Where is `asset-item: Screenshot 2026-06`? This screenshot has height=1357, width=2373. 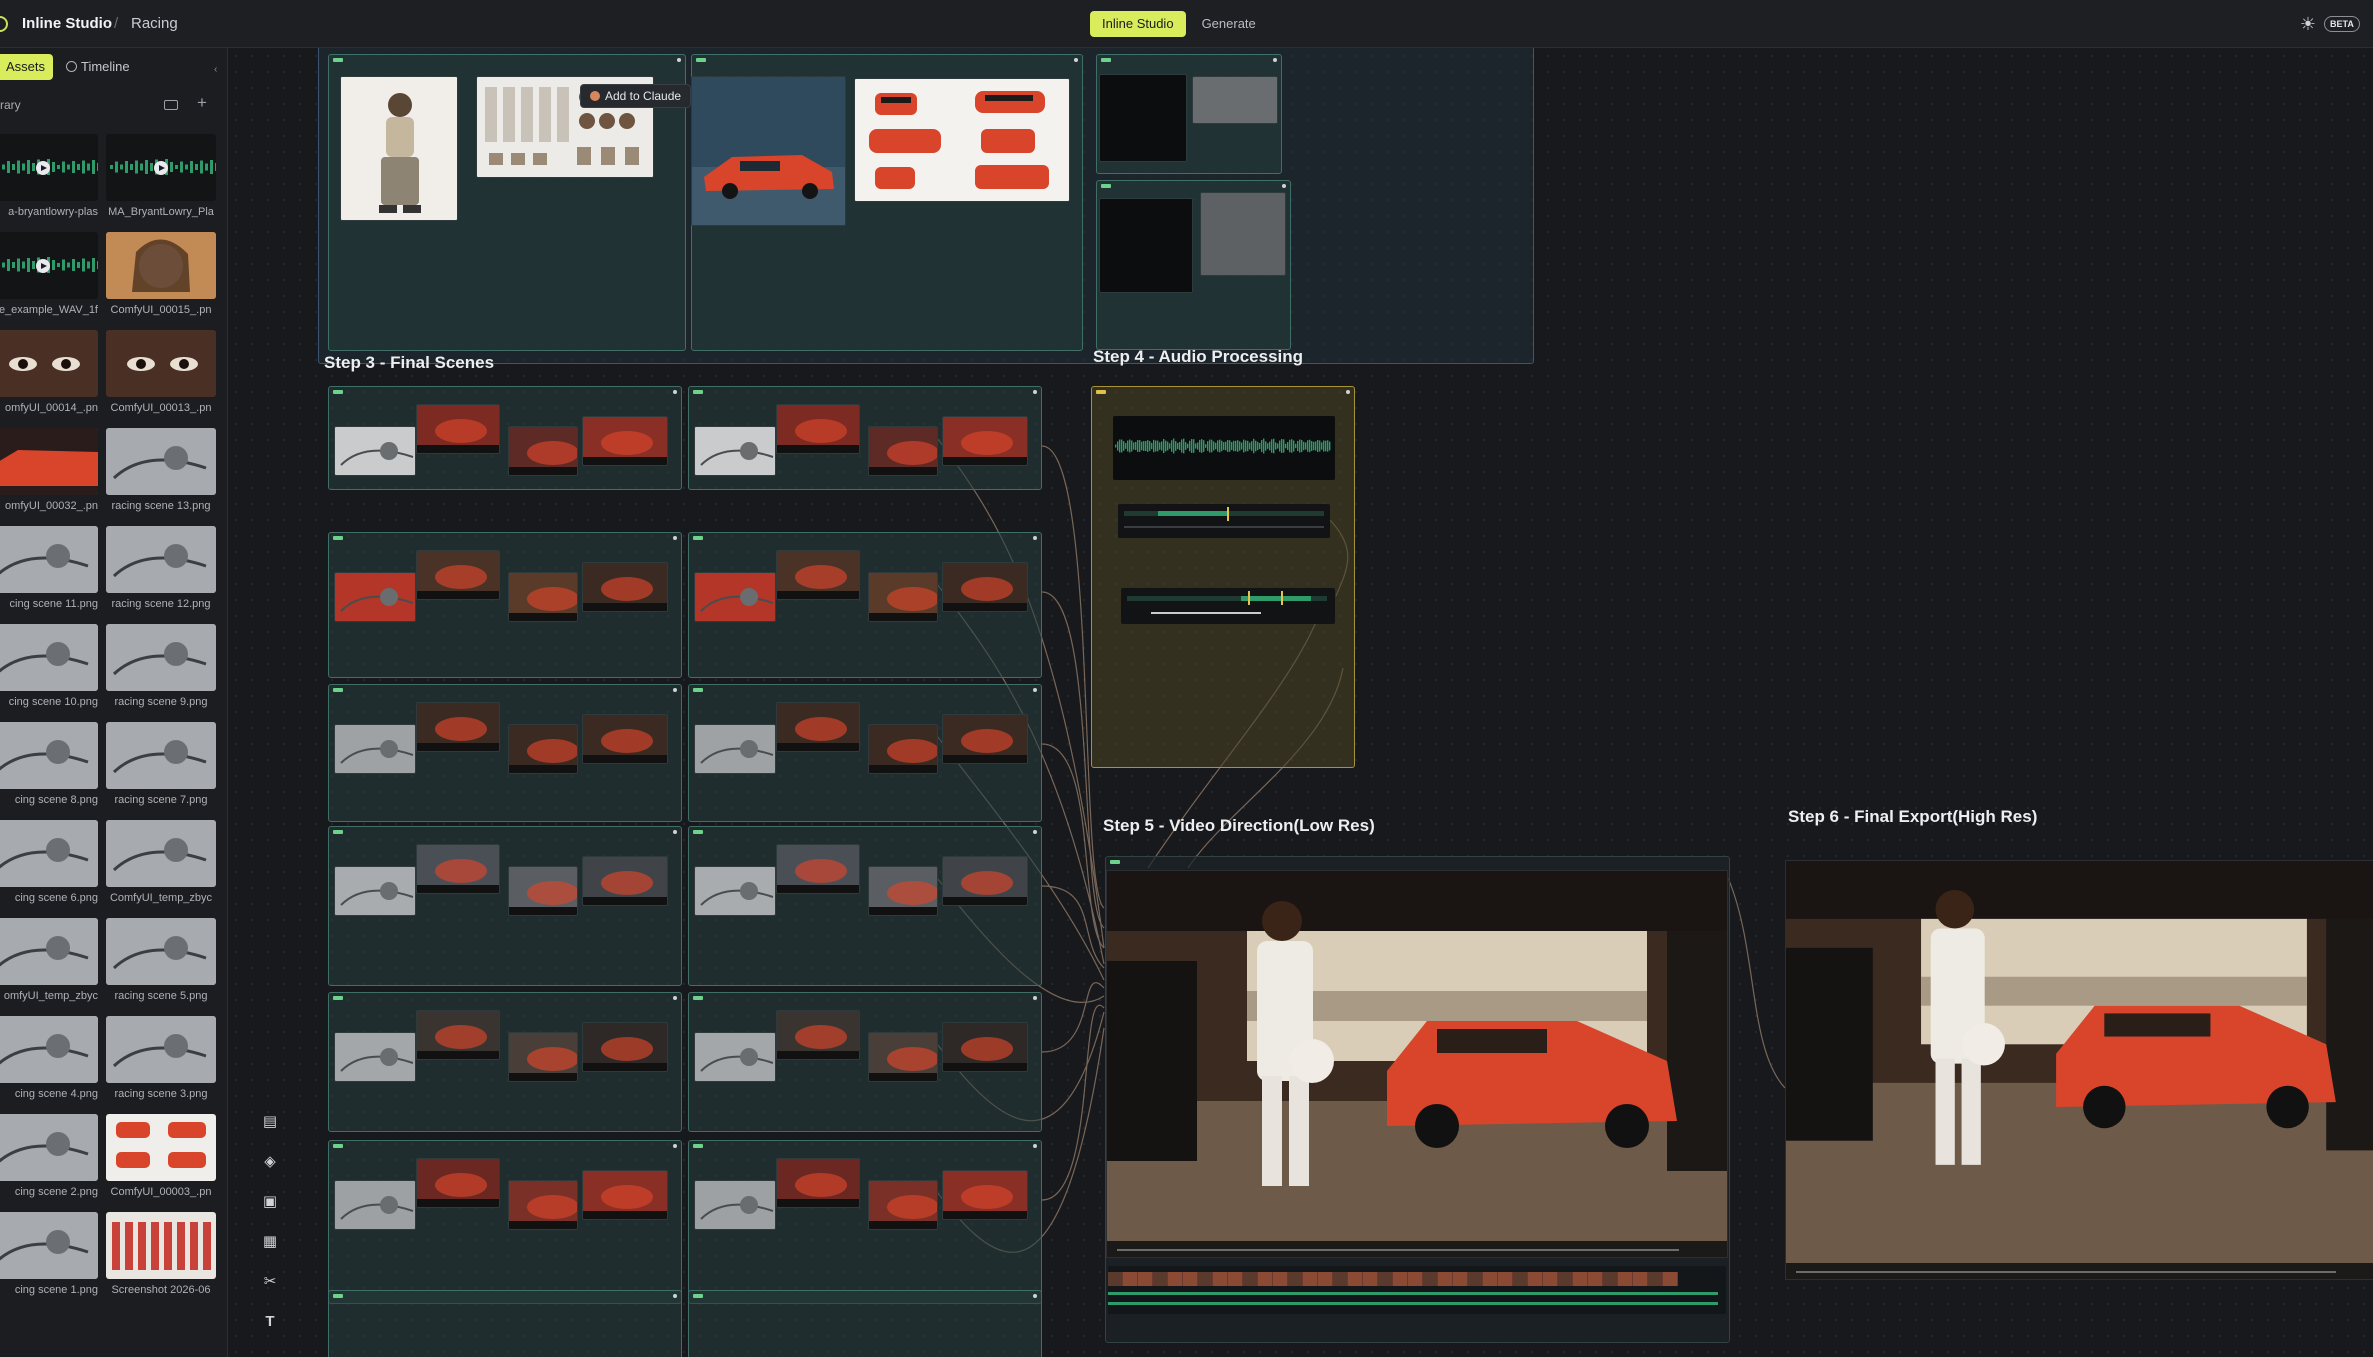
asset-item: Screenshot 2026-06 is located at coordinates (161, 1254).